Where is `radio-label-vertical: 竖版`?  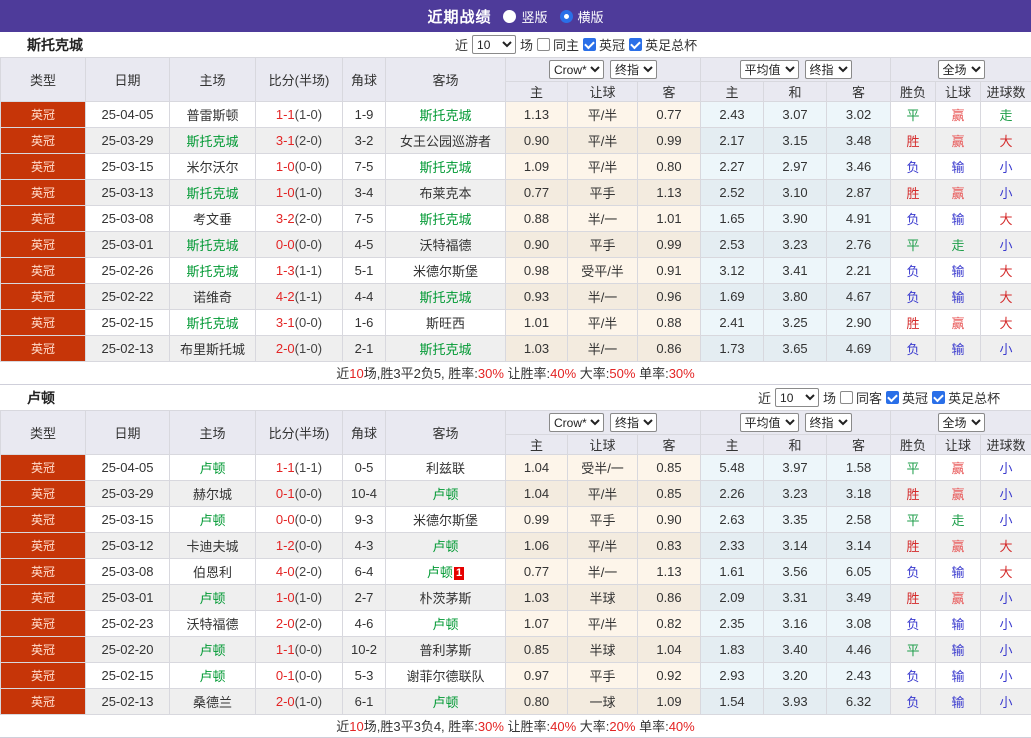
radio-label-vertical: 竖版 is located at coordinates (534, 16).